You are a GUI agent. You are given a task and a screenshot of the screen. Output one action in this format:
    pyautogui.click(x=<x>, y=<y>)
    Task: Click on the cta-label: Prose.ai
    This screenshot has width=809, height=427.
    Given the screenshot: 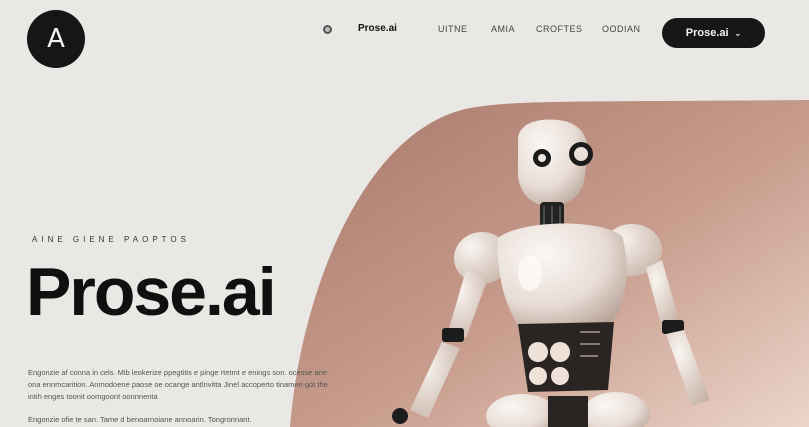 What is the action you would take?
    pyautogui.click(x=707, y=33)
    